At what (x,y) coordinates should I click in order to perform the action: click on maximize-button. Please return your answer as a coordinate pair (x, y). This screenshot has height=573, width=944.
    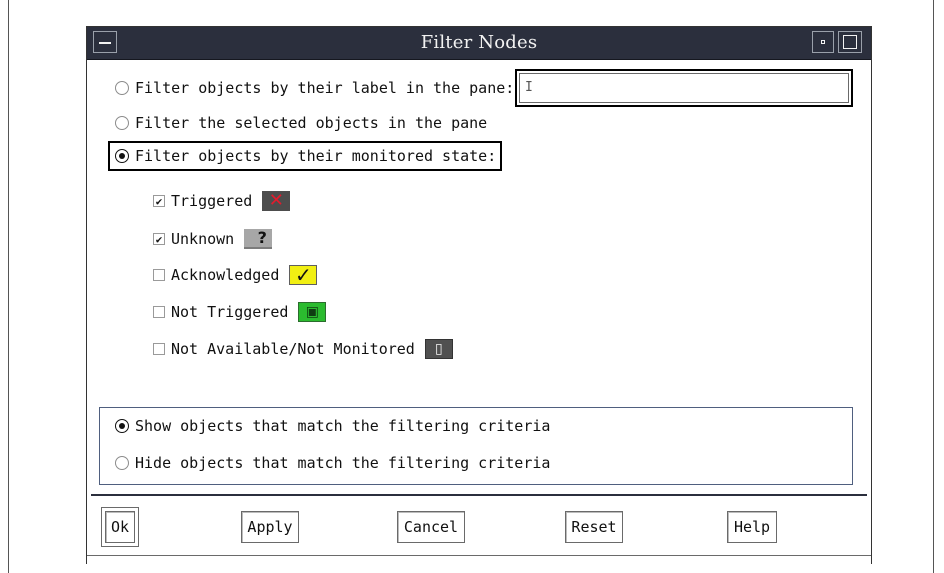
    Looking at the image, I should click on (850, 42).